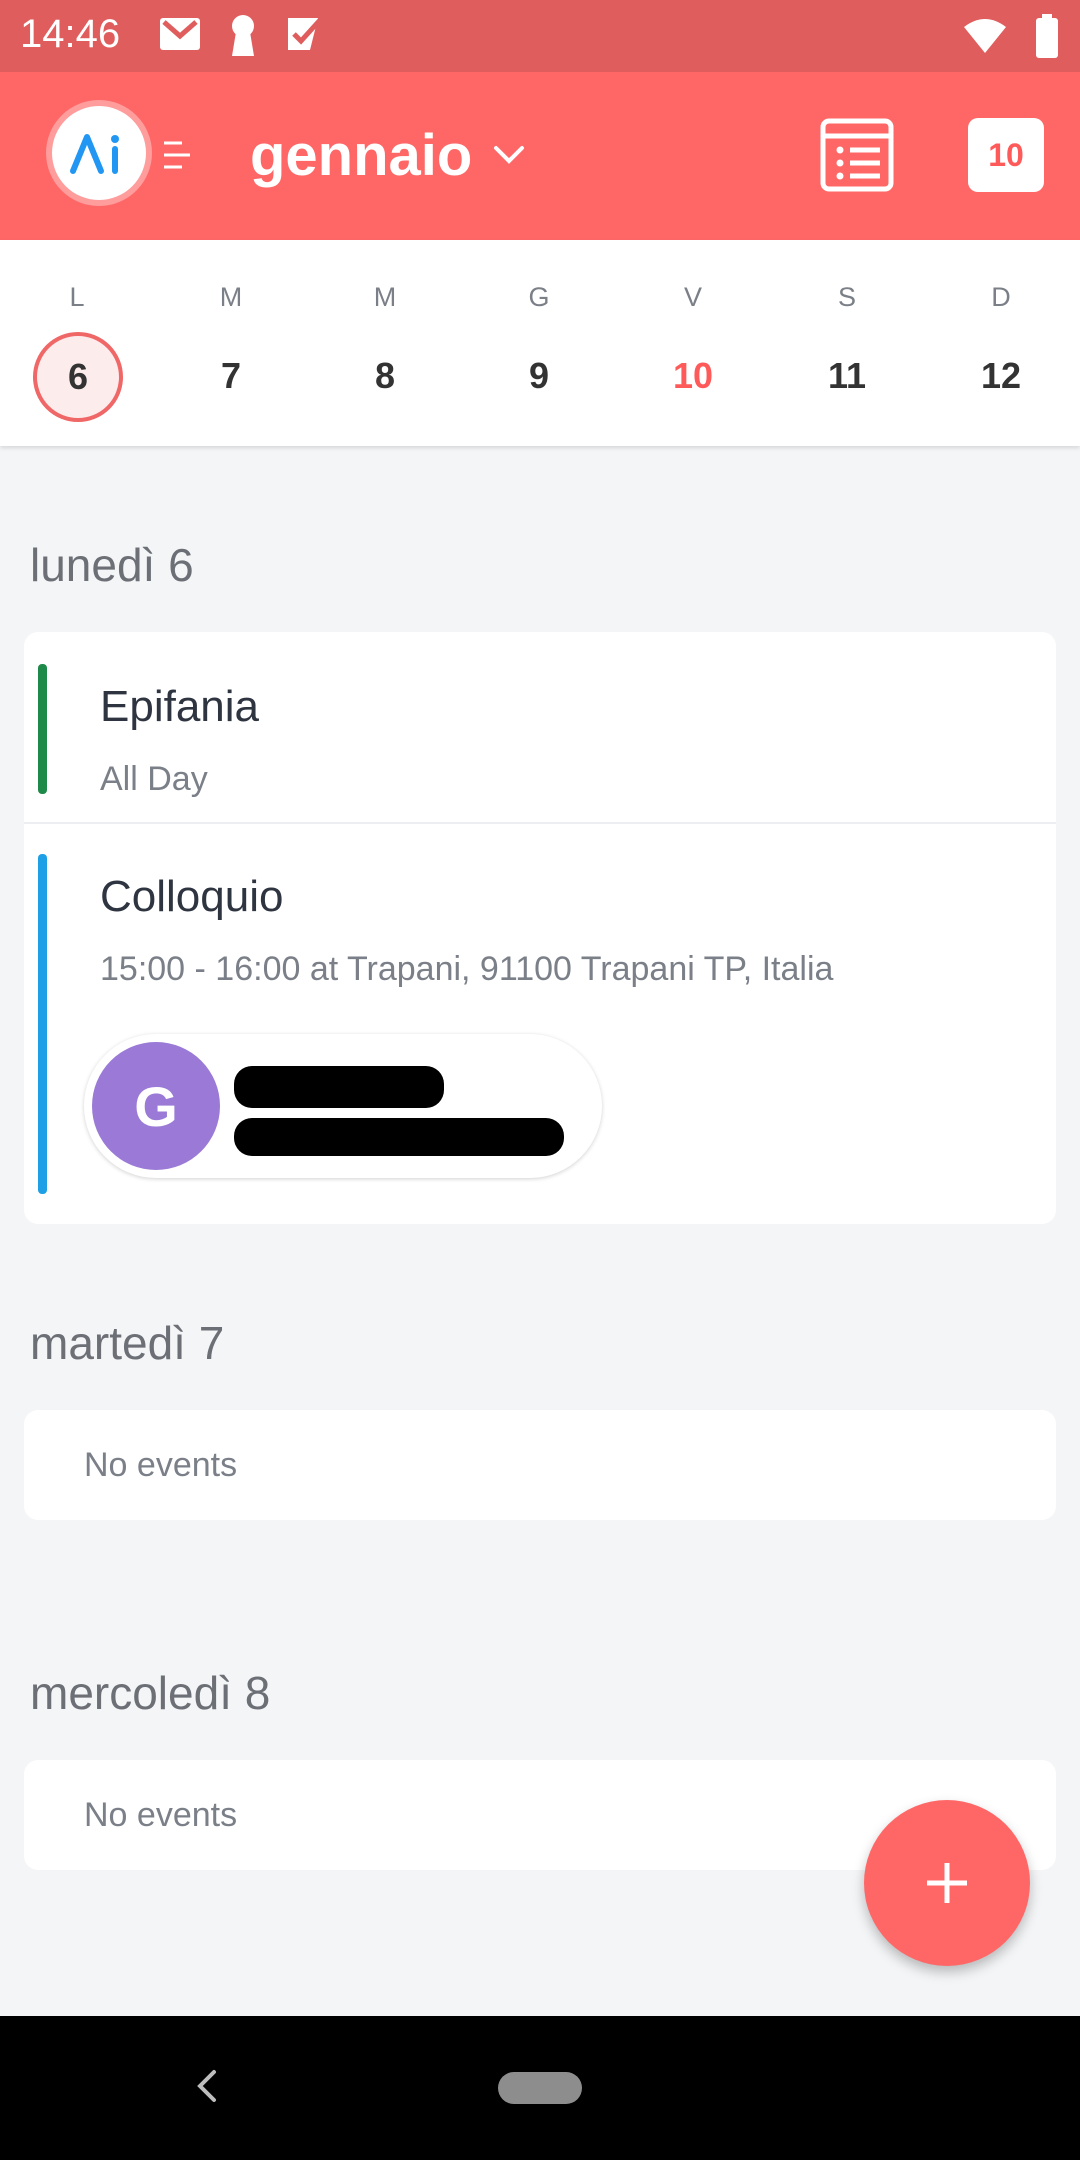 The image size is (1080, 2160). Describe the element at coordinates (847, 343) in the screenshot. I see `week-day: S 11` at that location.